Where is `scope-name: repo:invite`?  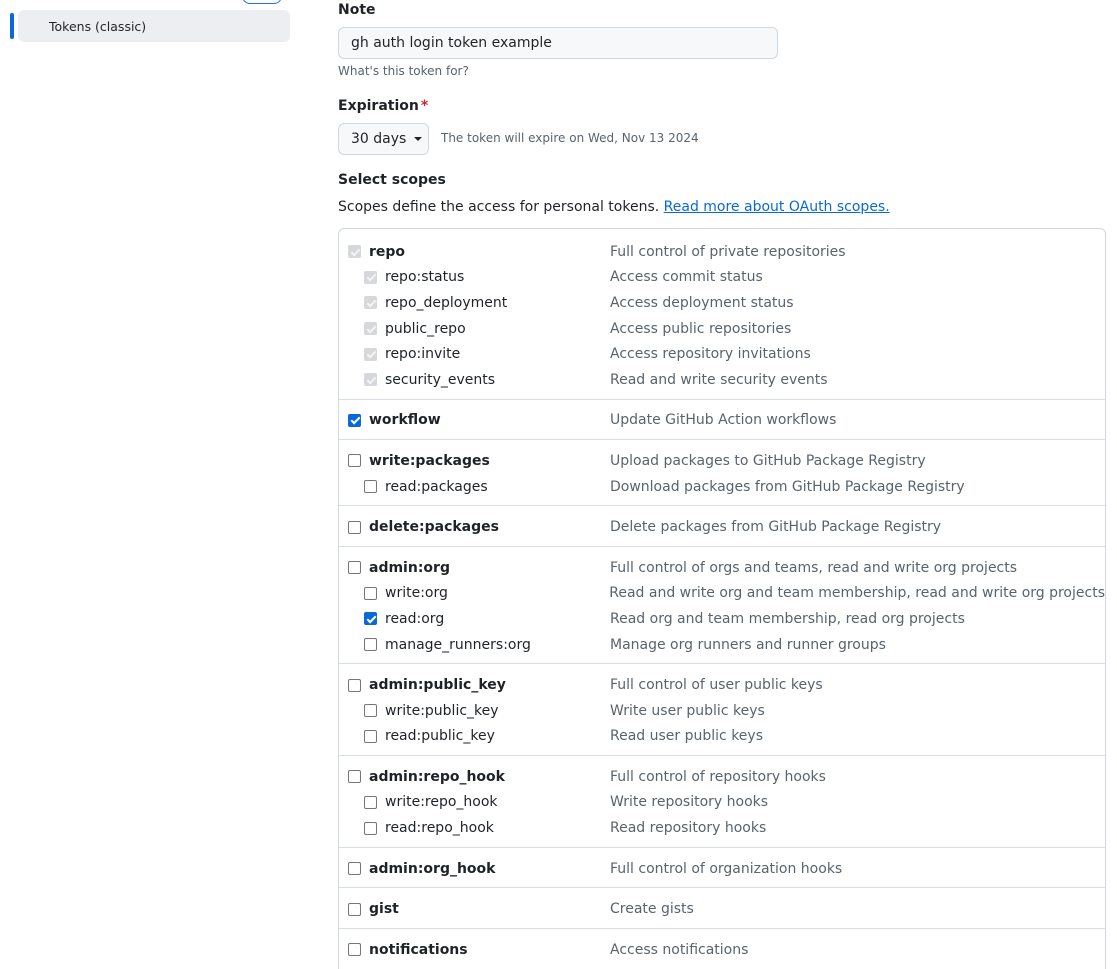 scope-name: repo:invite is located at coordinates (422, 354).